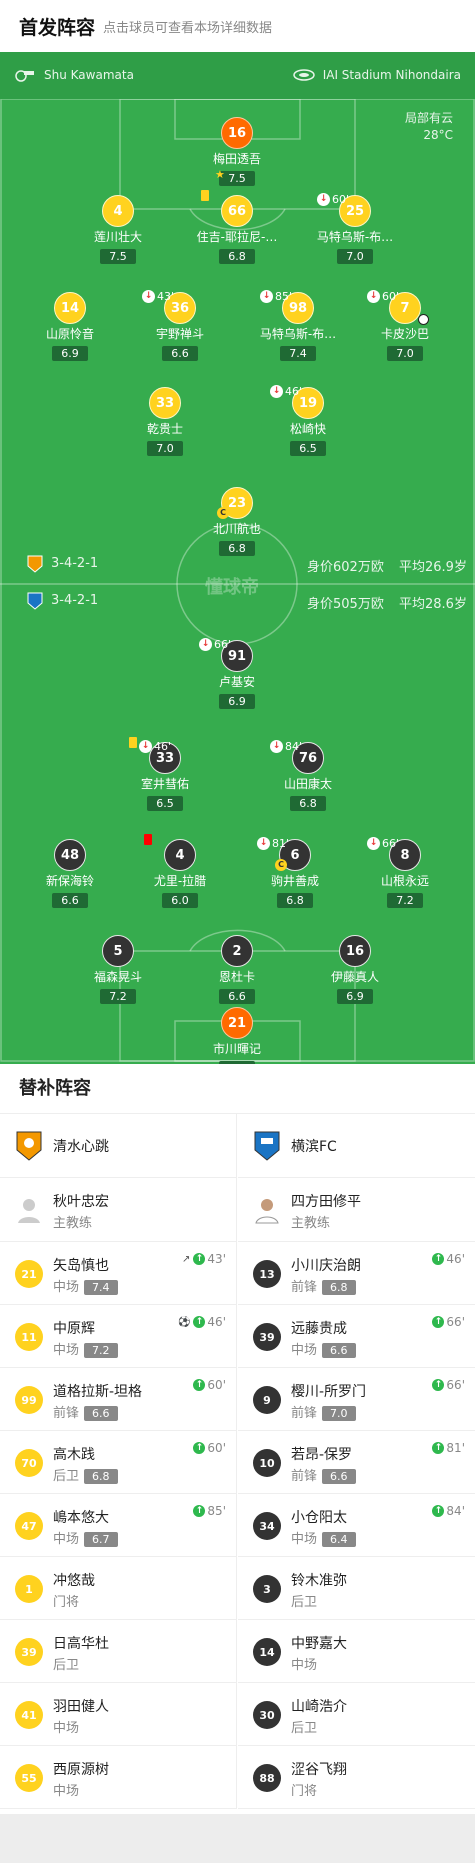 The image size is (475, 1863). I want to click on page-header: 首发阵容 点击球员可查看本场详细数据, so click(237, 26).